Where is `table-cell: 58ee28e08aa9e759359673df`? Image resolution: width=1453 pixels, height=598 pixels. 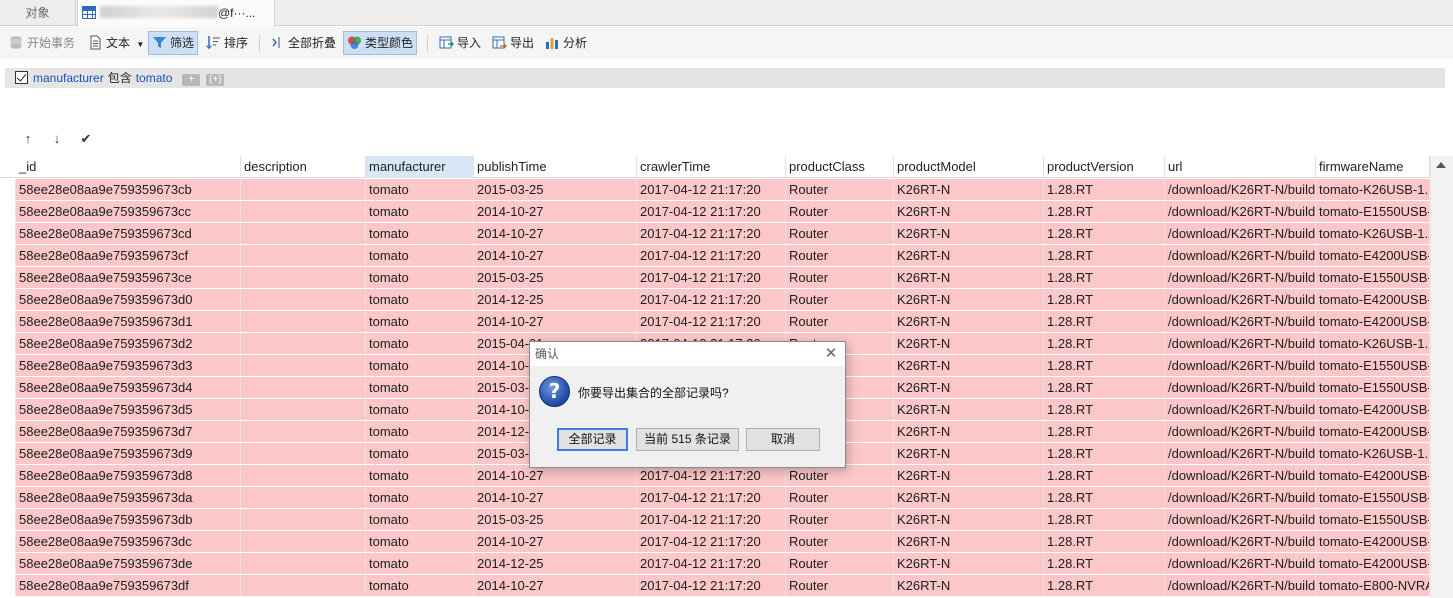
table-cell: 58ee28e08aa9e759359673df is located at coordinates (128, 585).